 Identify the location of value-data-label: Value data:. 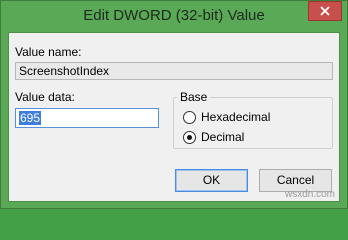
(45, 97).